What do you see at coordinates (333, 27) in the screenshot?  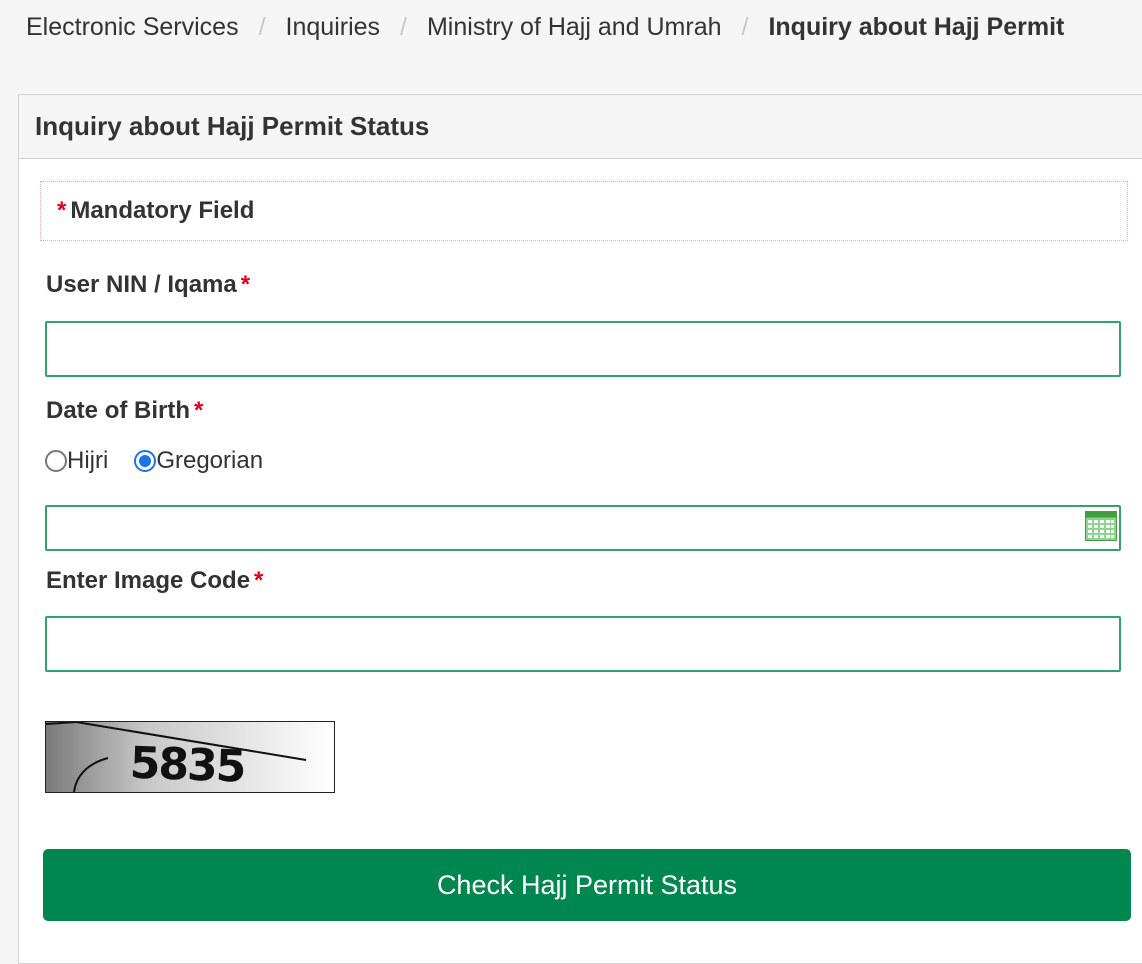 I see `breadcrumb-item-inquiries: Inquiries` at bounding box center [333, 27].